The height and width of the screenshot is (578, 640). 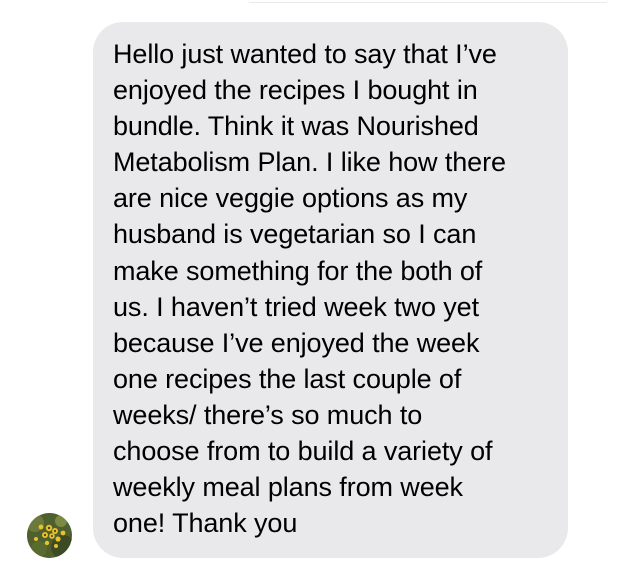 I want to click on previous-message-bubble-edge, so click(x=428, y=1).